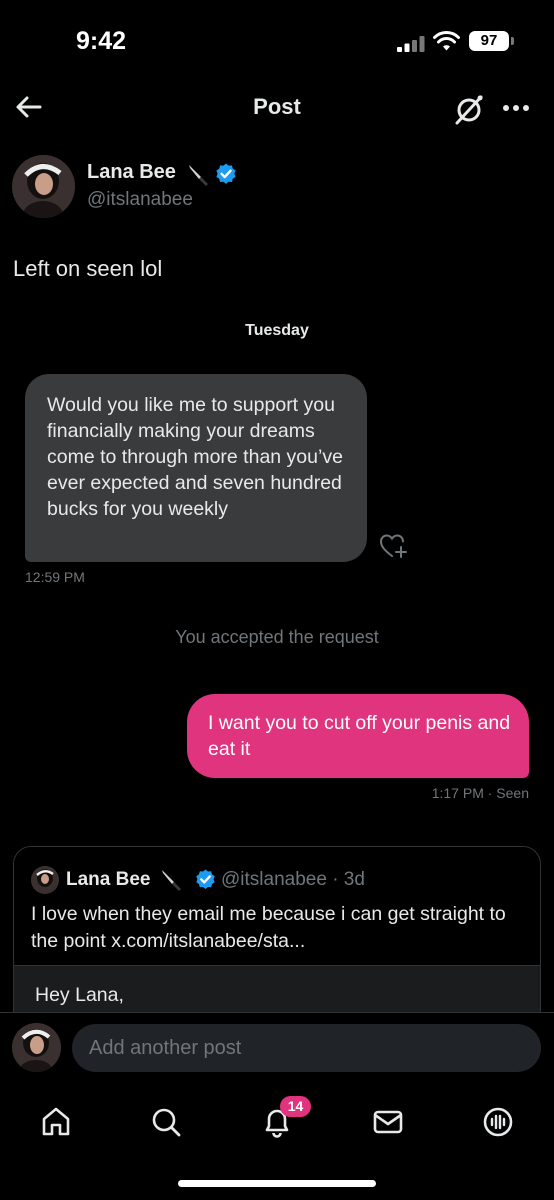  Describe the element at coordinates (491, 41) in the screenshot. I see `battery-indicator: 97` at that location.